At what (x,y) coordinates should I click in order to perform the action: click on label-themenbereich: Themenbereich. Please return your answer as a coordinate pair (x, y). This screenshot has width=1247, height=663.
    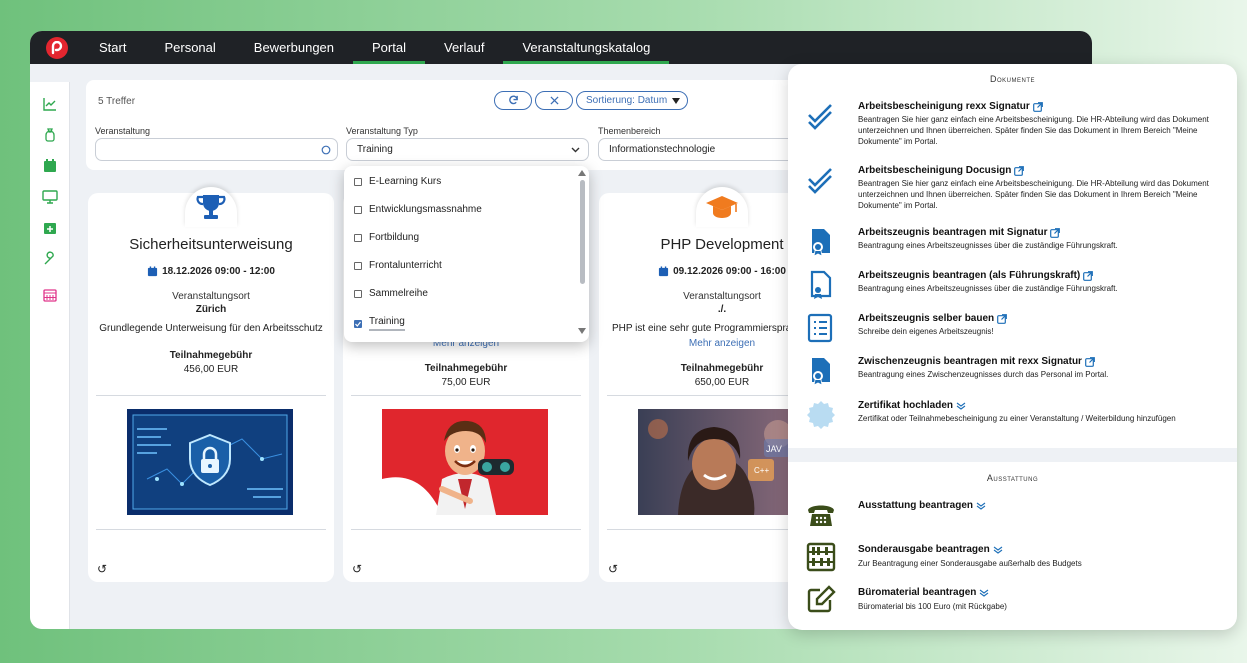
    Looking at the image, I should click on (629, 131).